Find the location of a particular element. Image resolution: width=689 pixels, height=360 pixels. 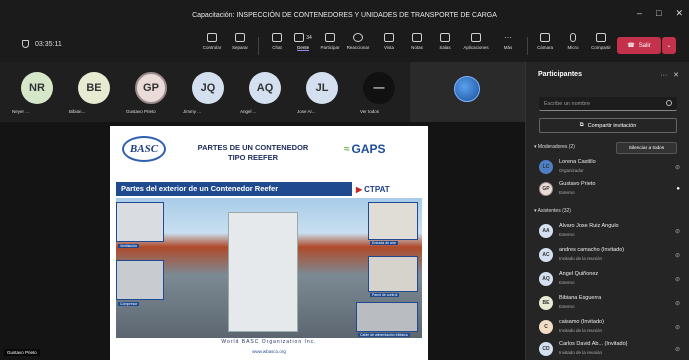

apps-icon is located at coordinates (476, 37).